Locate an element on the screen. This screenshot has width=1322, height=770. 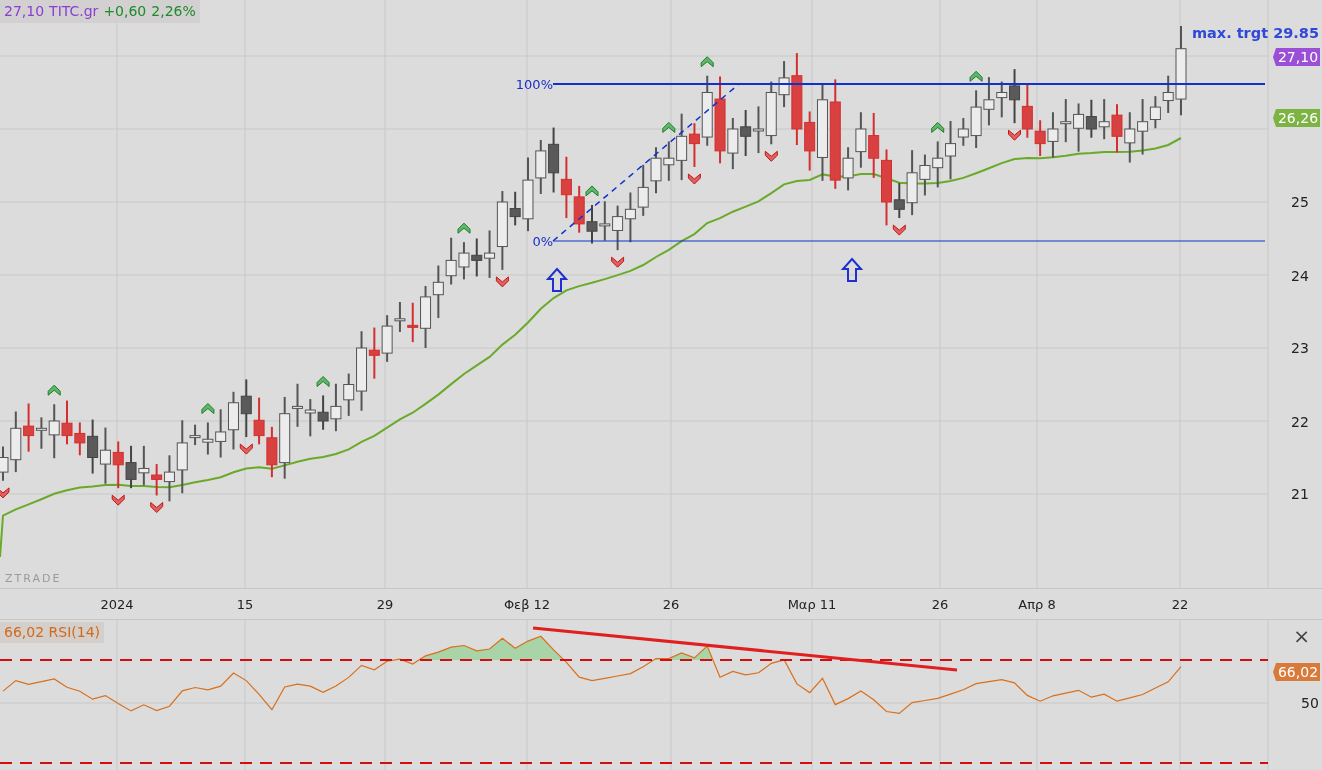
date-axis-label: Μαρ 11 is located at coordinates (812, 605).